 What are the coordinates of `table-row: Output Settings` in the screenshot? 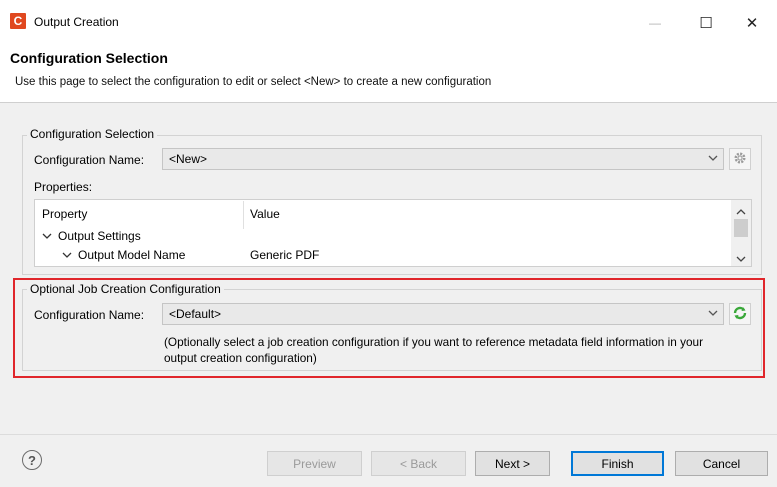 It's located at (91, 236).